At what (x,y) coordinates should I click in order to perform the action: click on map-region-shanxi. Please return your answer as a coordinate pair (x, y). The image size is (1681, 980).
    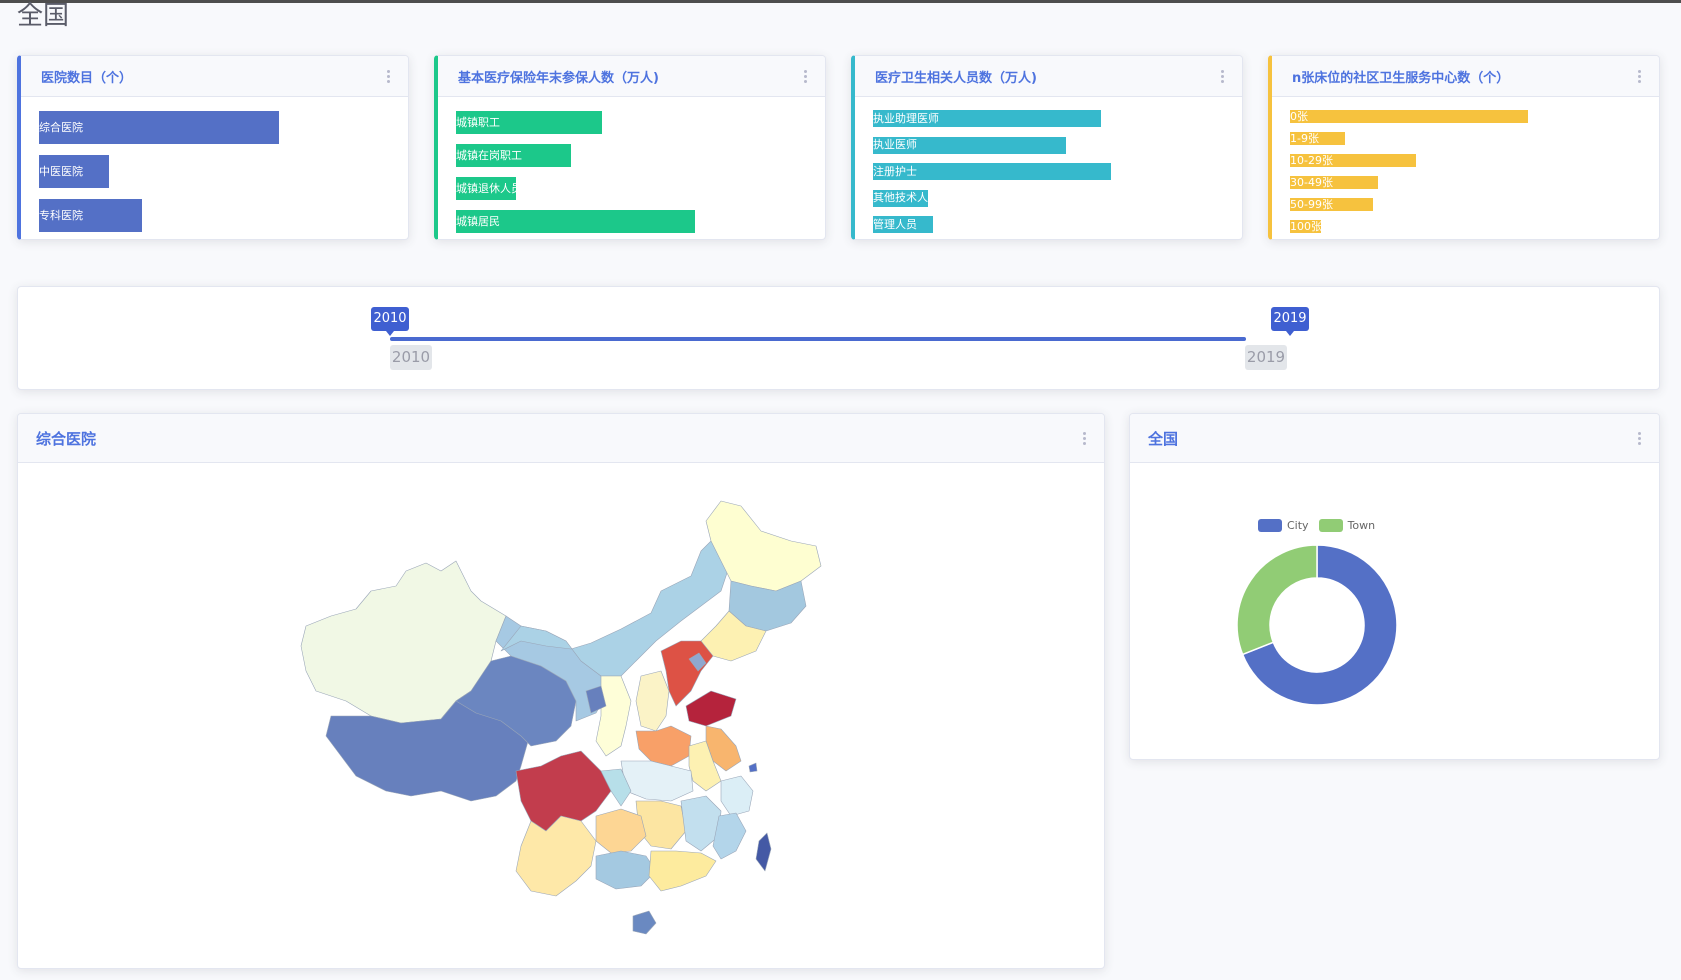
    Looking at the image, I should click on (652, 701).